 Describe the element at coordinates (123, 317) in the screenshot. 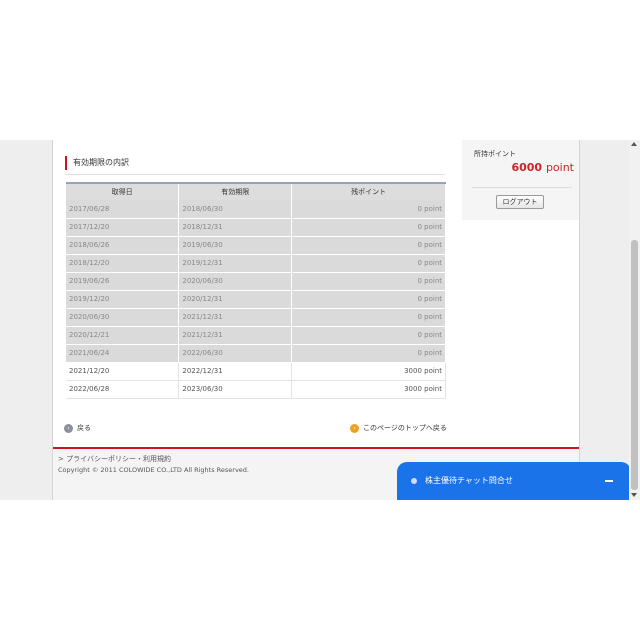

I see `acquired-date: 2020/06/30` at that location.